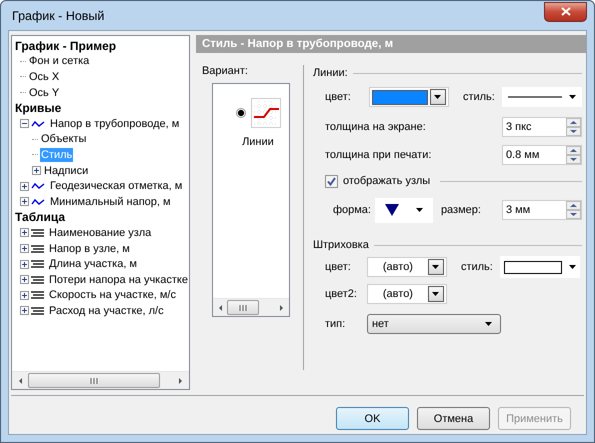 This screenshot has width=595, height=443. I want to click on hatch-color2-dropdown: (авто), so click(406, 294).